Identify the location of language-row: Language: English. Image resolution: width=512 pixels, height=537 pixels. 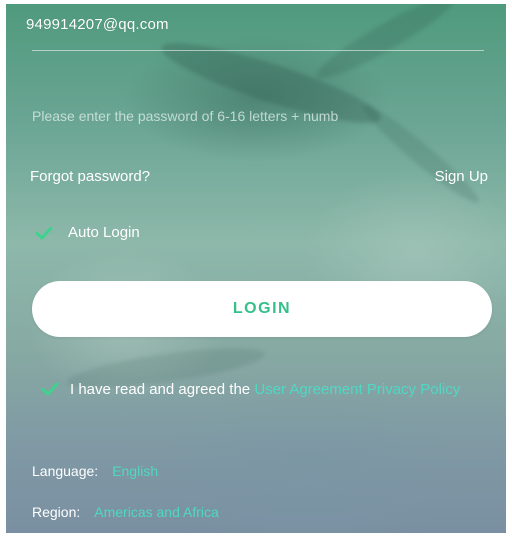
(95, 471).